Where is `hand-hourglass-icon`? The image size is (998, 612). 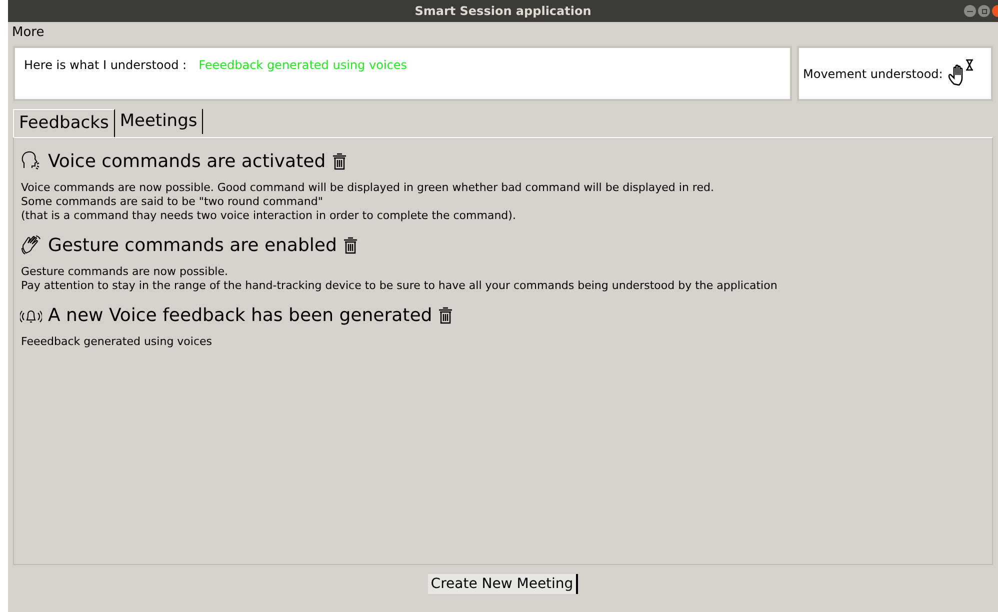
hand-hourglass-icon is located at coordinates (961, 73).